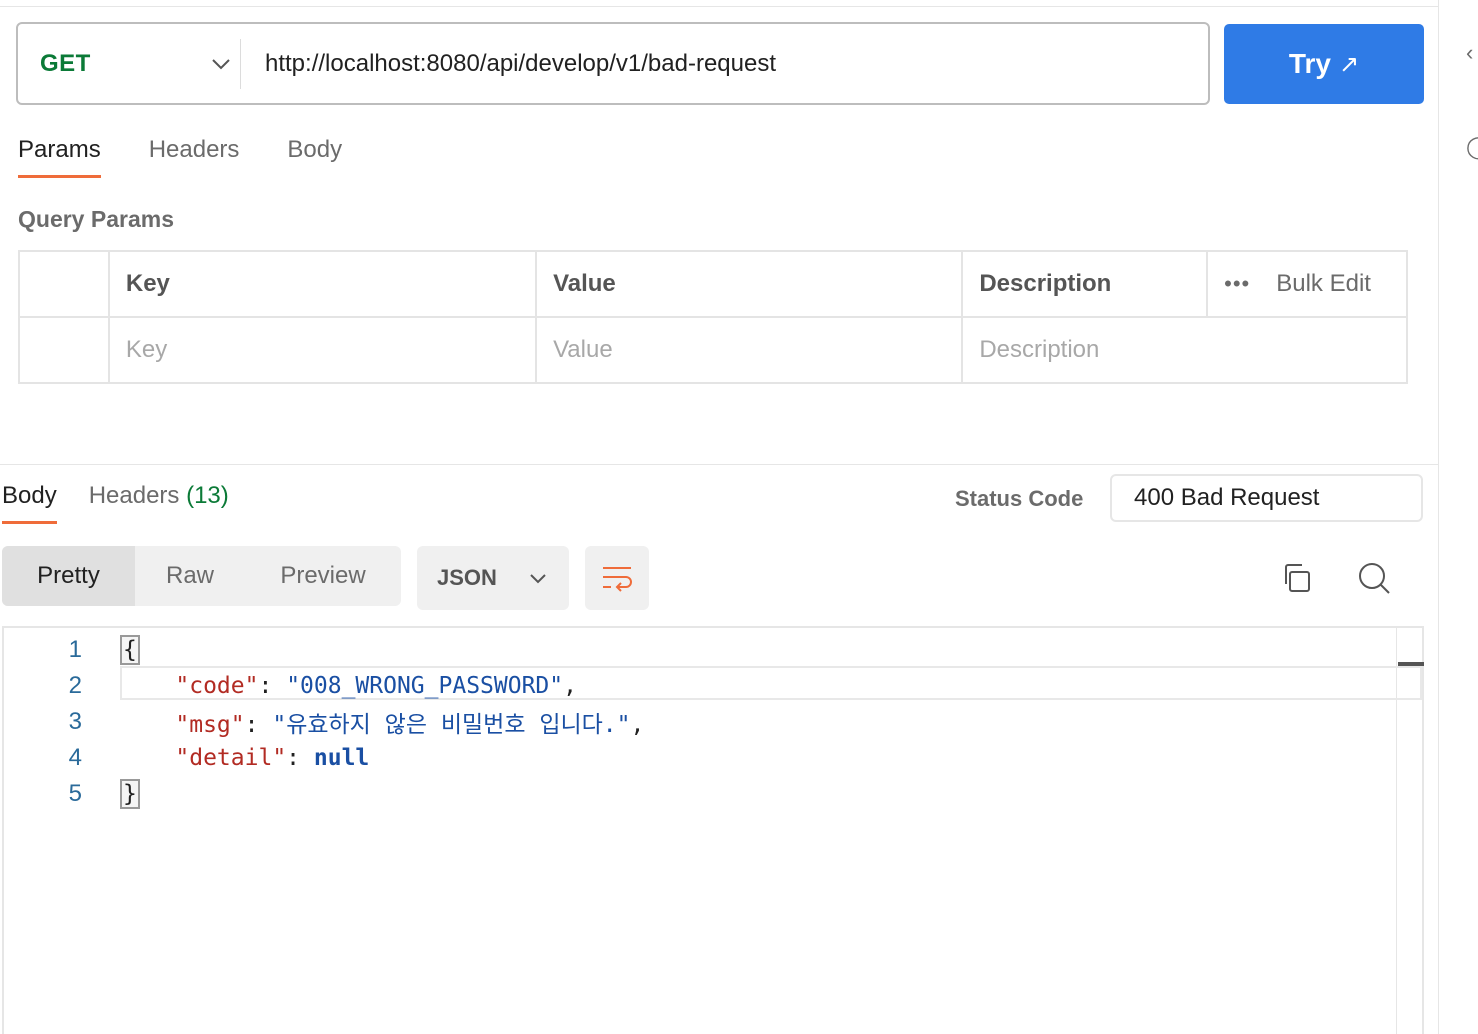  I want to click on table-row: Key Value Description, so click(713, 350).